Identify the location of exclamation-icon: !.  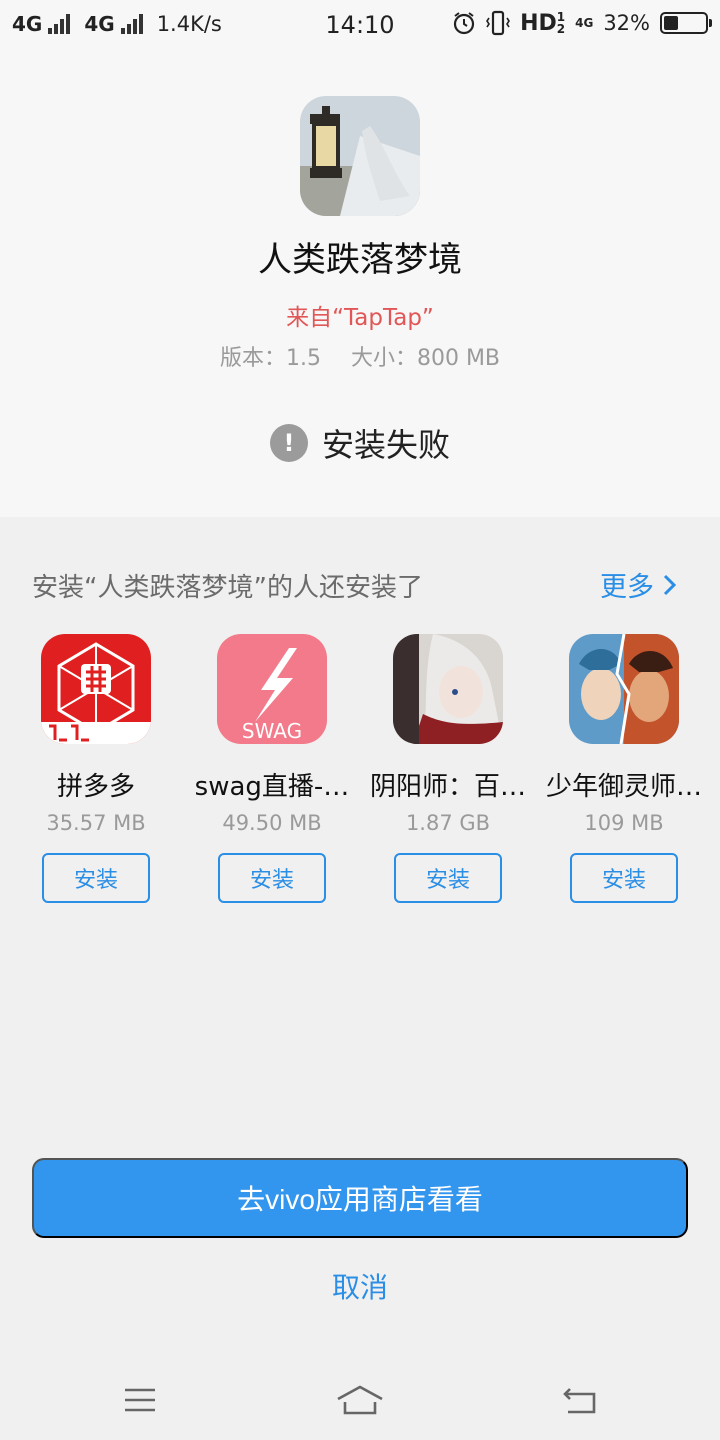
(288, 443).